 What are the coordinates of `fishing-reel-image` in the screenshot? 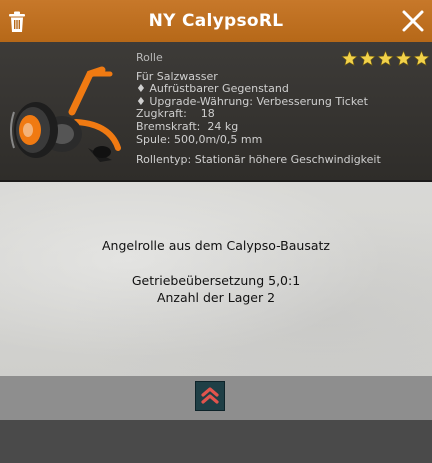 It's located at (65, 114).